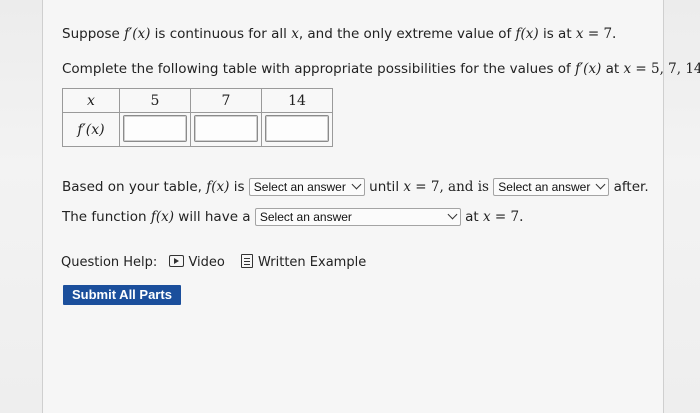 This screenshot has width=700, height=413. I want to click on row-fprime-label: f′(x), so click(91, 129).